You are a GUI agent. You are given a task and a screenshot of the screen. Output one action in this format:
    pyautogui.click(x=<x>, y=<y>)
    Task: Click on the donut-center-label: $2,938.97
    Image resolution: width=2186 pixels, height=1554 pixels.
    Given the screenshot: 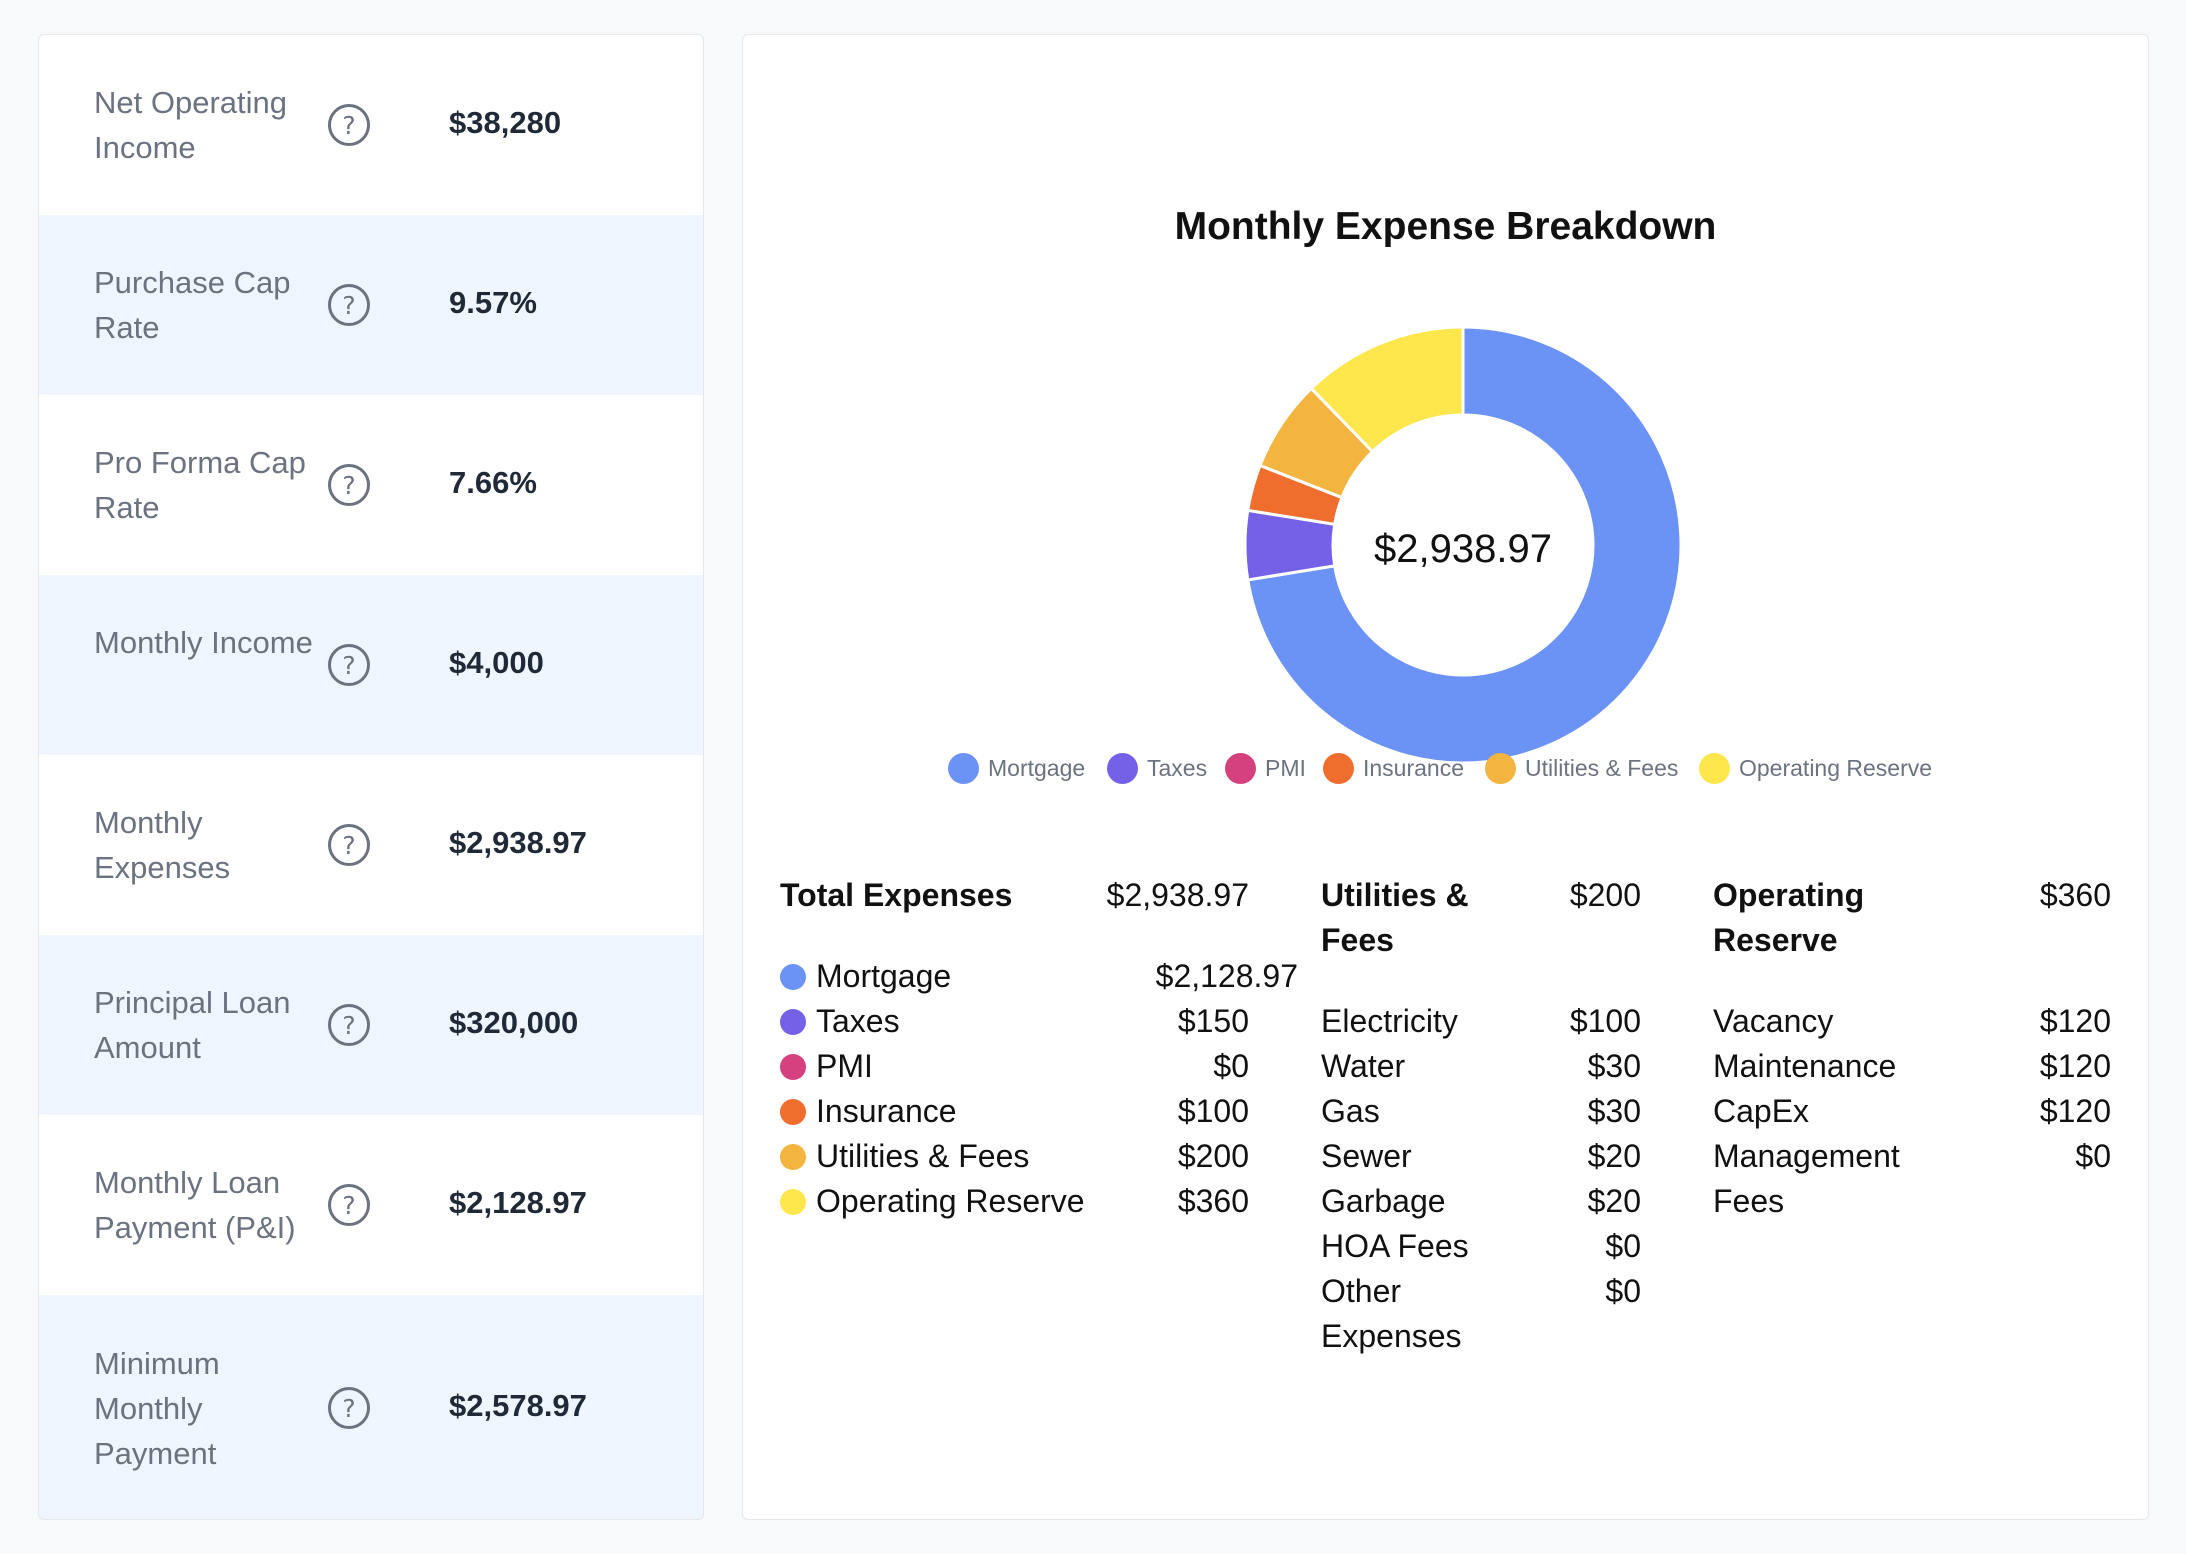 What is the action you would take?
    pyautogui.click(x=1463, y=549)
    